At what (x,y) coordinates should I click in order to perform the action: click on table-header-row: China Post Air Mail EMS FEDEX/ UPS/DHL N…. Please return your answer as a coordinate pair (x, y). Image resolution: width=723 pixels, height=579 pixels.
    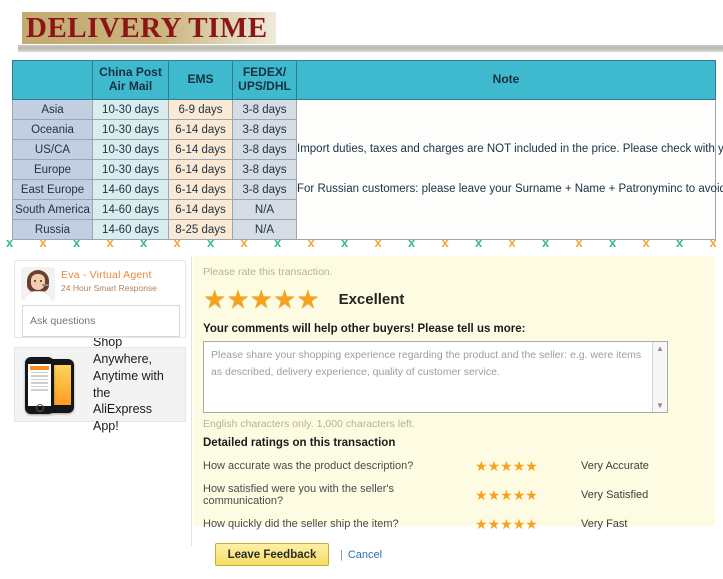
    Looking at the image, I should click on (364, 80).